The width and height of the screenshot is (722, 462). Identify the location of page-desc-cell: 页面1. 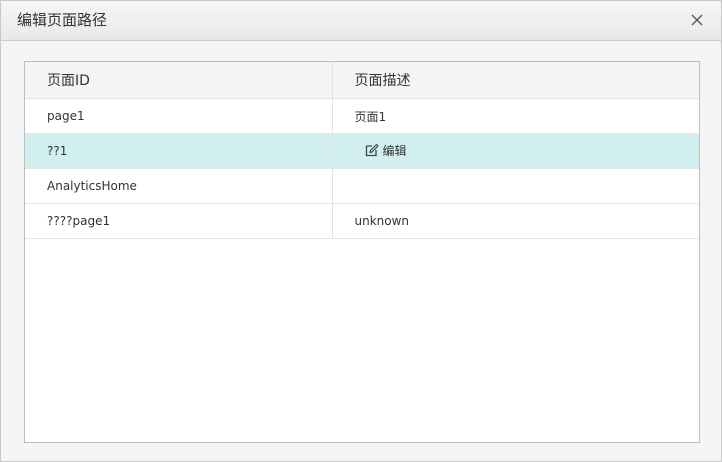
(515, 116).